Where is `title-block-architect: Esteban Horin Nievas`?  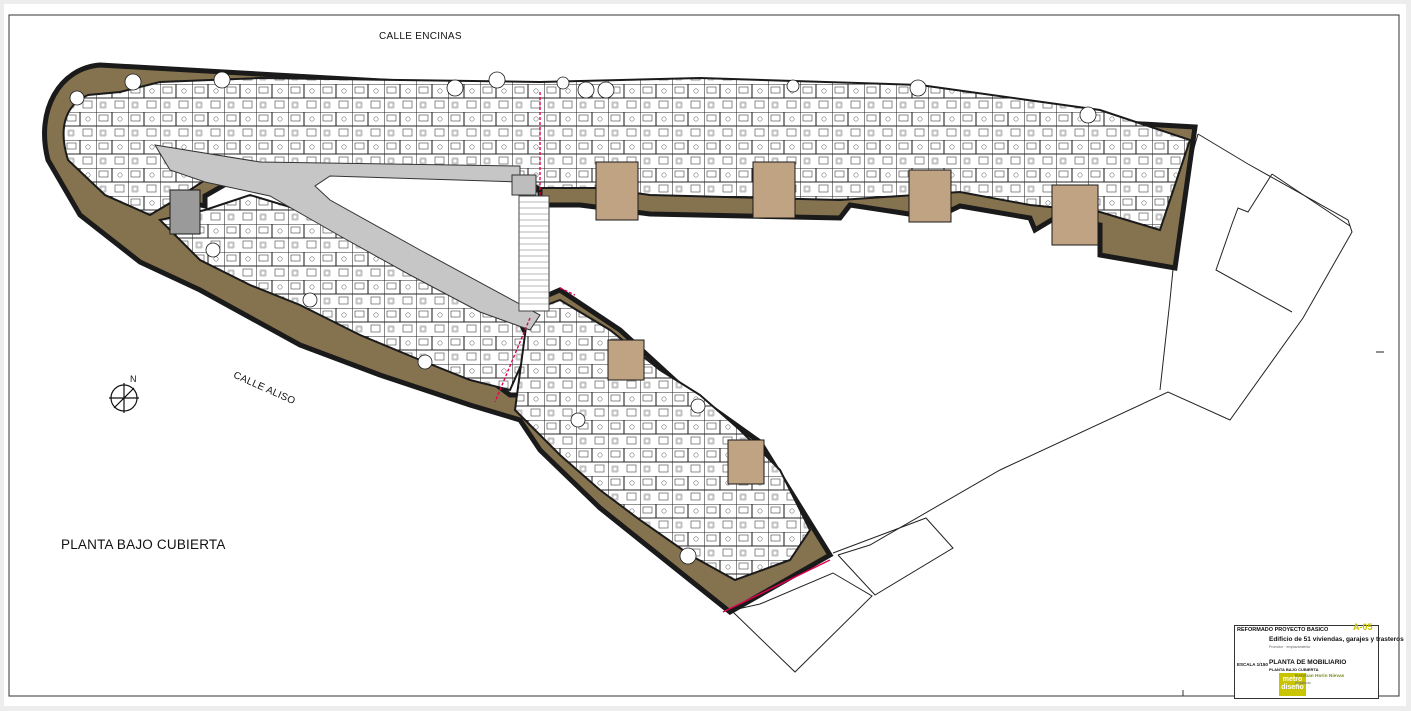
title-block-architect: Esteban Horin Nievas is located at coordinates (1320, 676).